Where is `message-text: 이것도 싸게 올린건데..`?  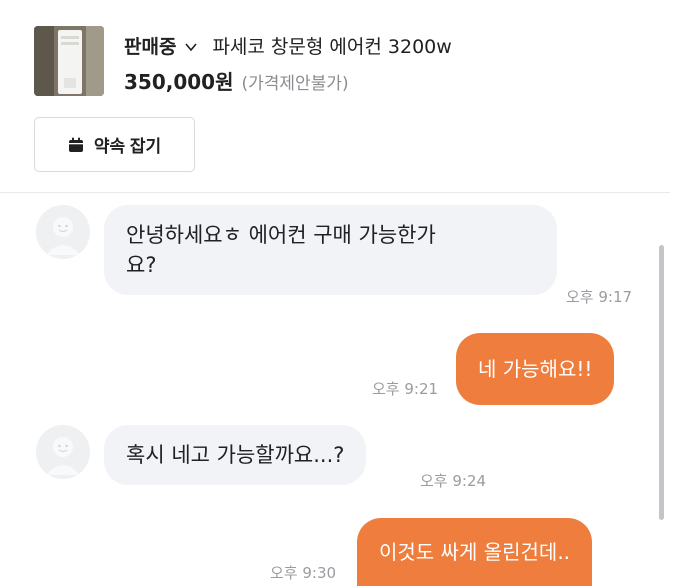
message-text: 이것도 싸게 올린건데.. is located at coordinates (475, 552).